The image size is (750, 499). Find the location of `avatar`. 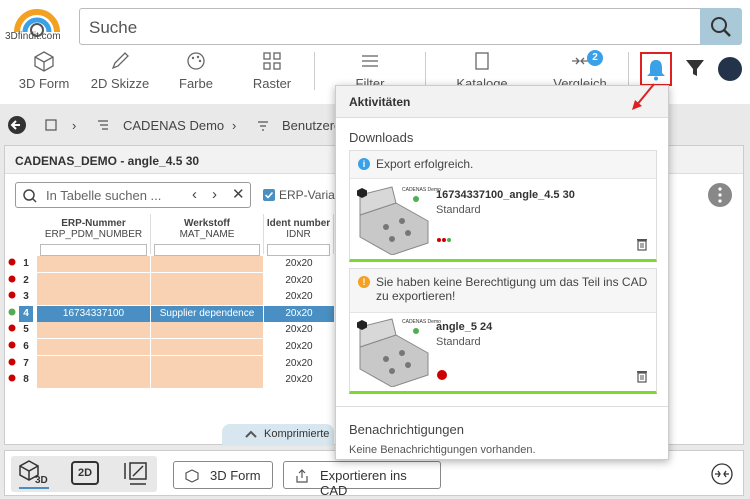

avatar is located at coordinates (730, 69).